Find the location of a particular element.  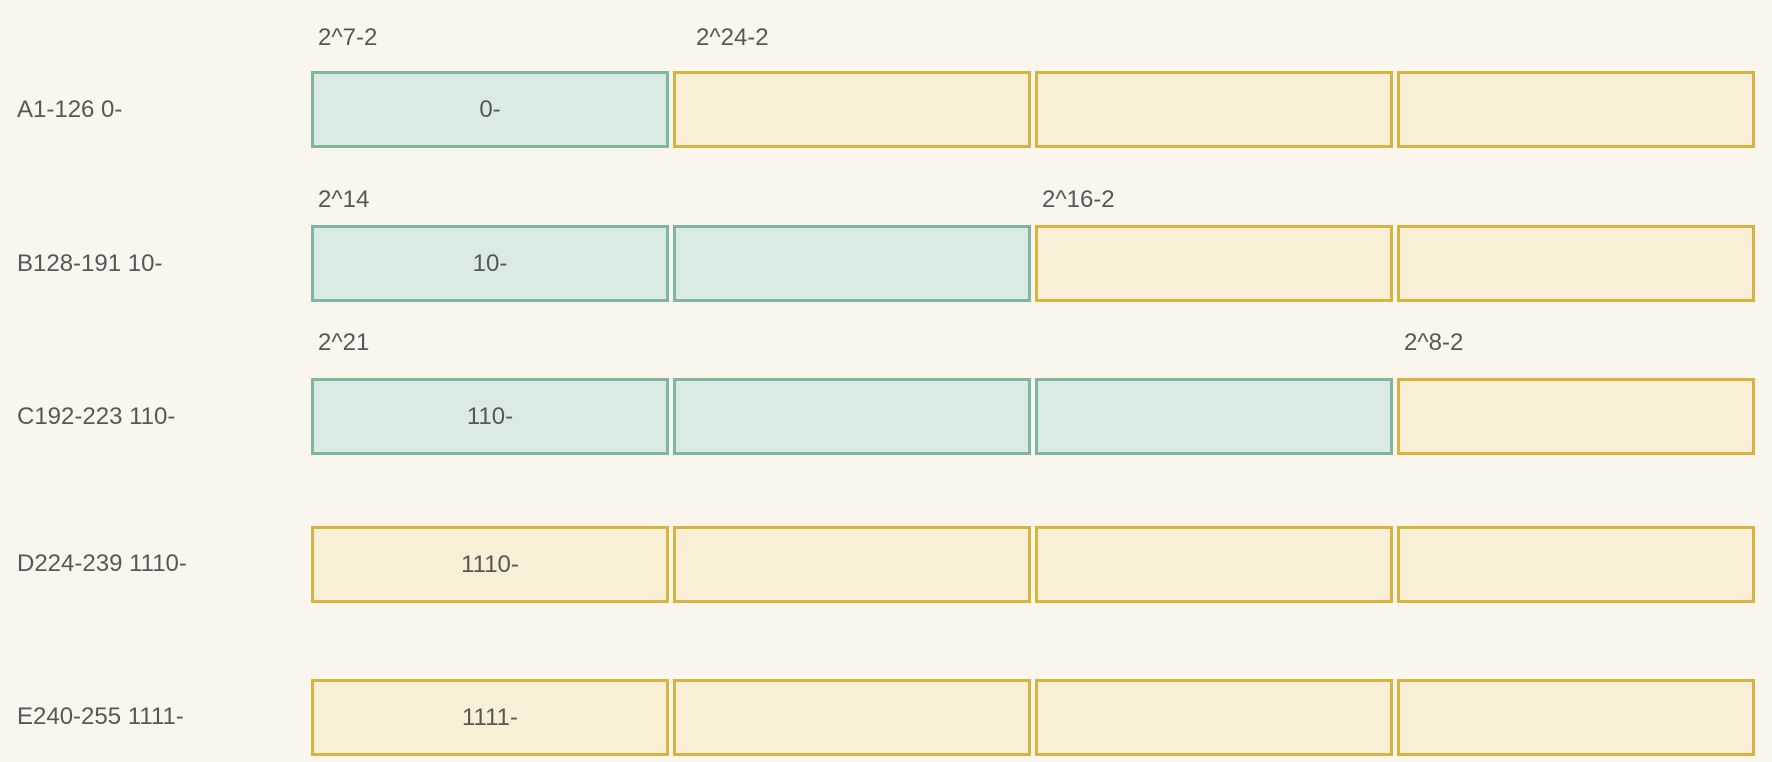

class-b-host-count: 2^16-2 is located at coordinates (1078, 199).